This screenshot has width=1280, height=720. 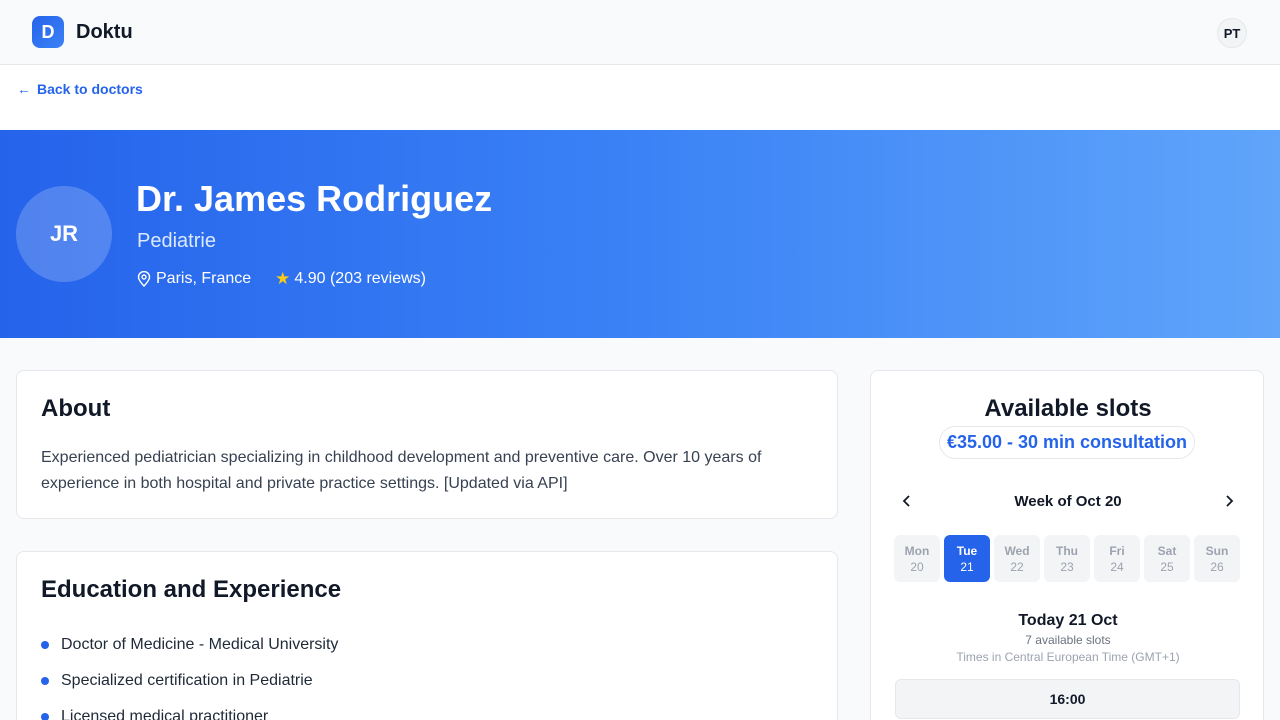 What do you see at coordinates (200, 644) in the screenshot?
I see `list-item-label: Doctor of Medicine - Medical University` at bounding box center [200, 644].